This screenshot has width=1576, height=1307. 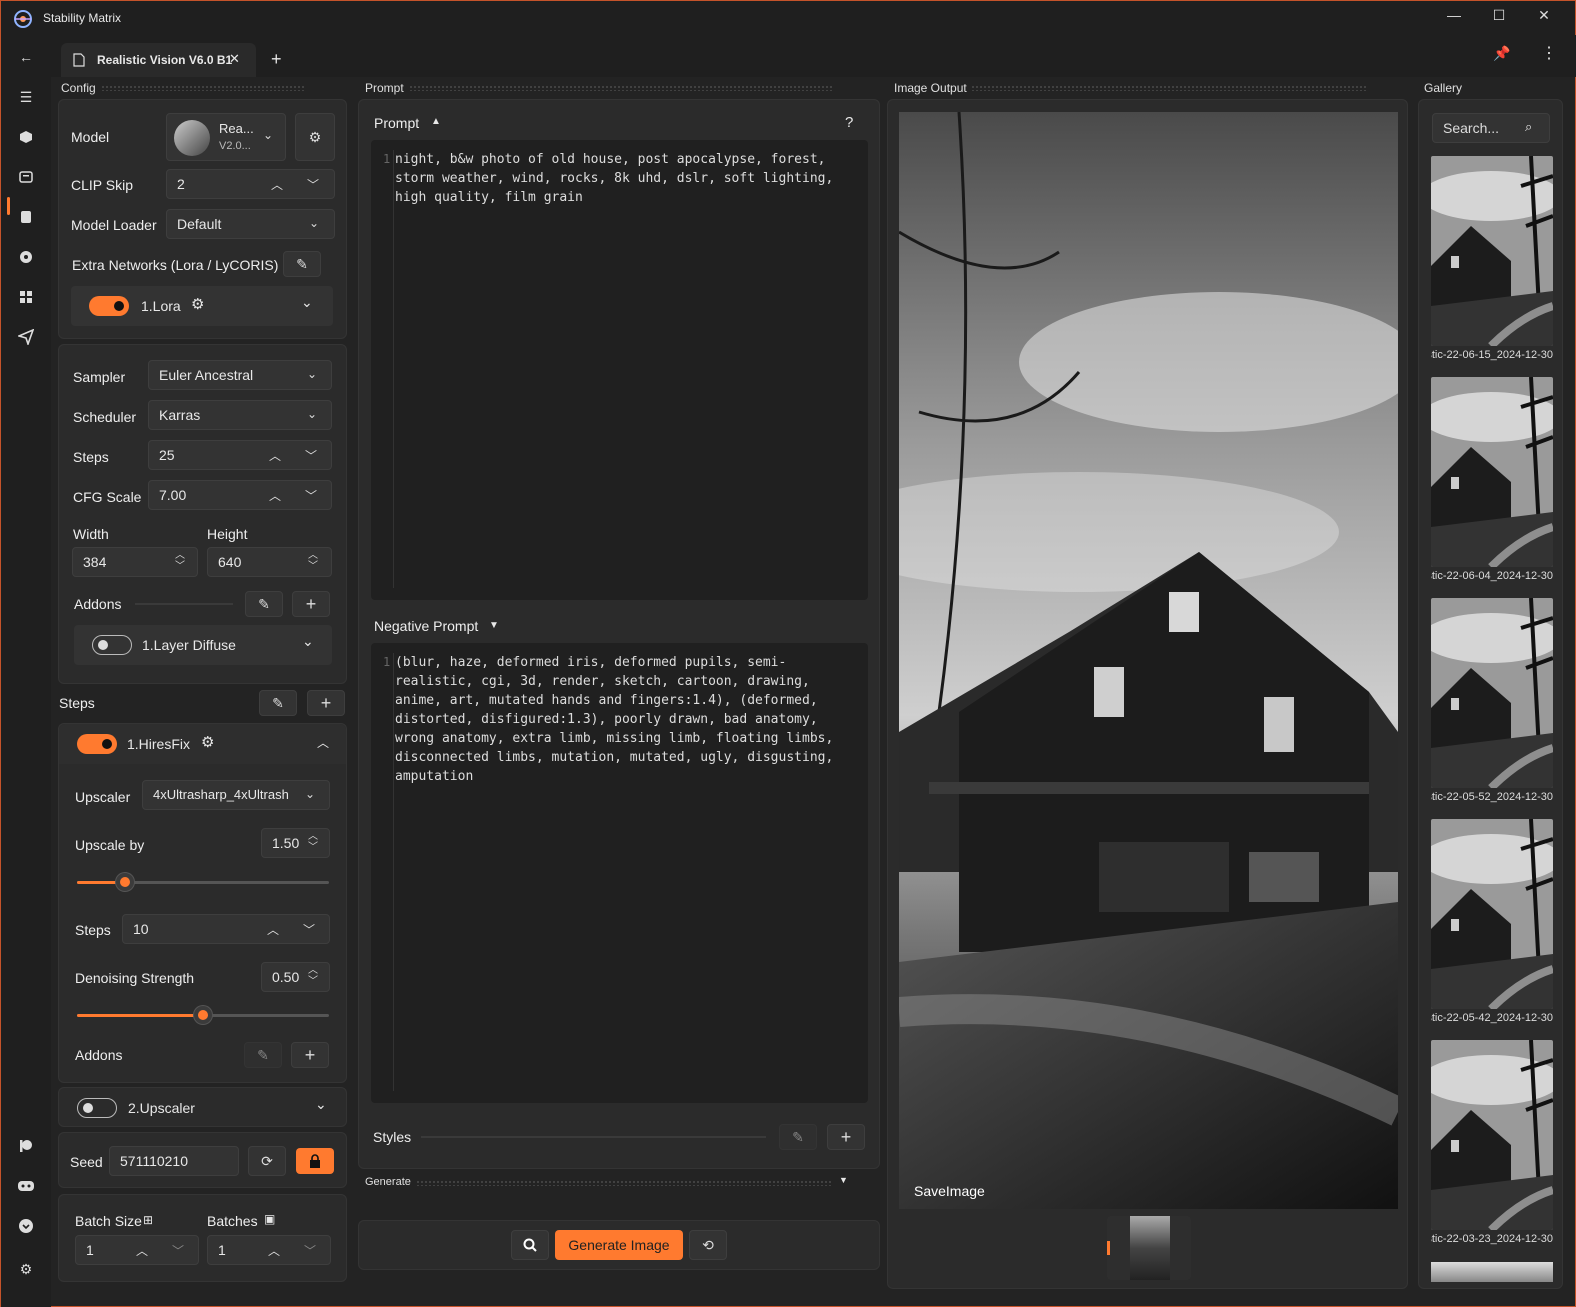 I want to click on width-input: 384 ︿ ﹀, so click(x=135, y=562).